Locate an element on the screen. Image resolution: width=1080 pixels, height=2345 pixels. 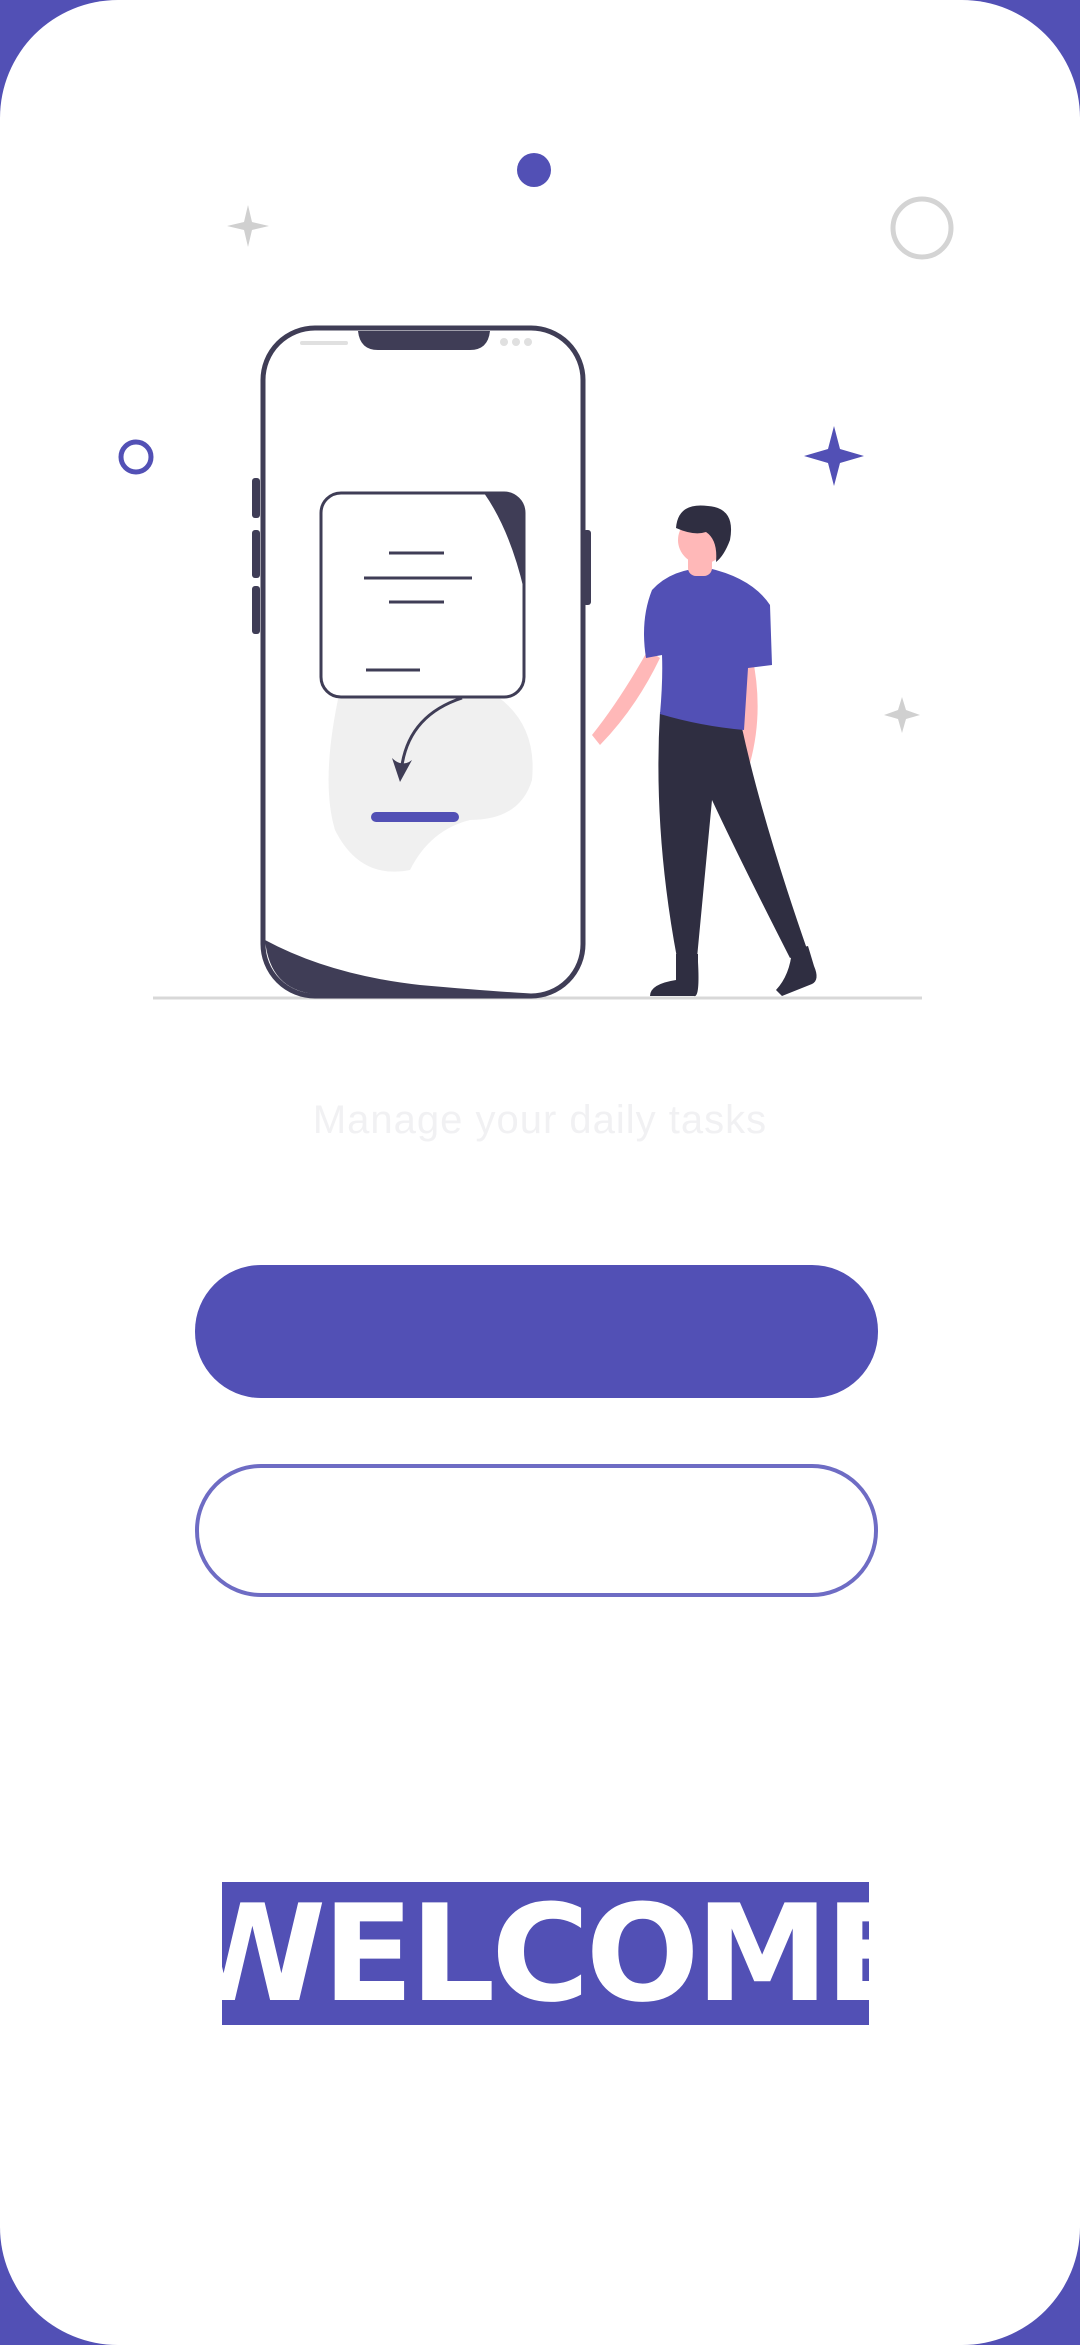
phone-illustration is located at coordinates (421, 662).